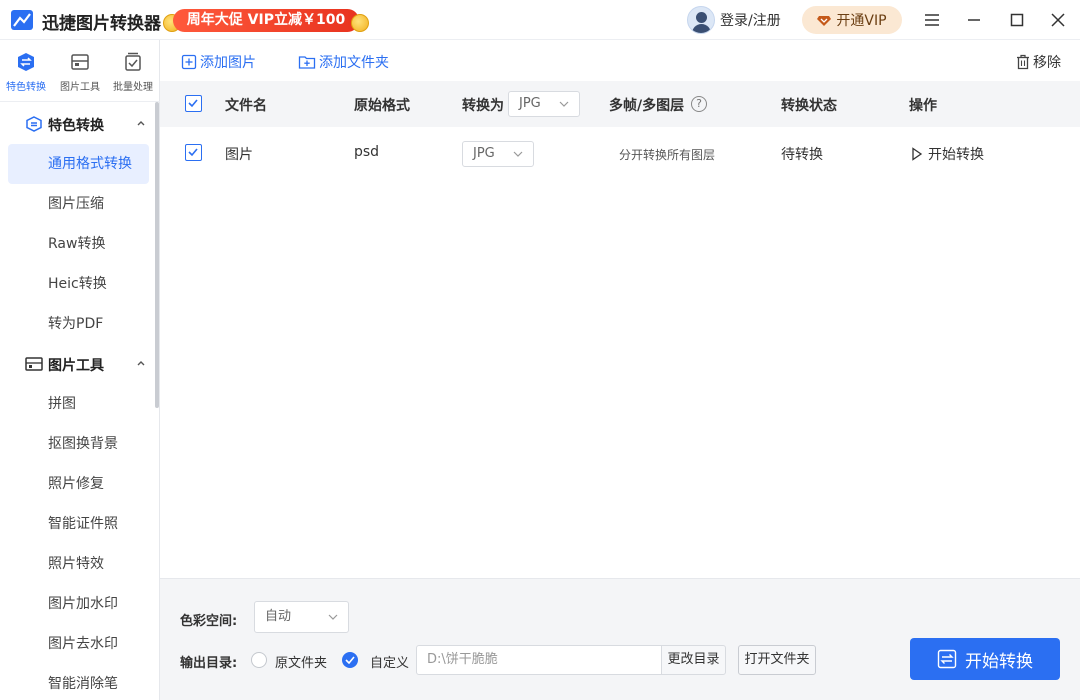 This screenshot has width=1080, height=700. Describe the element at coordinates (78, 524) in the screenshot. I see `sidebar-item-id-photo: 智能证件照` at that location.